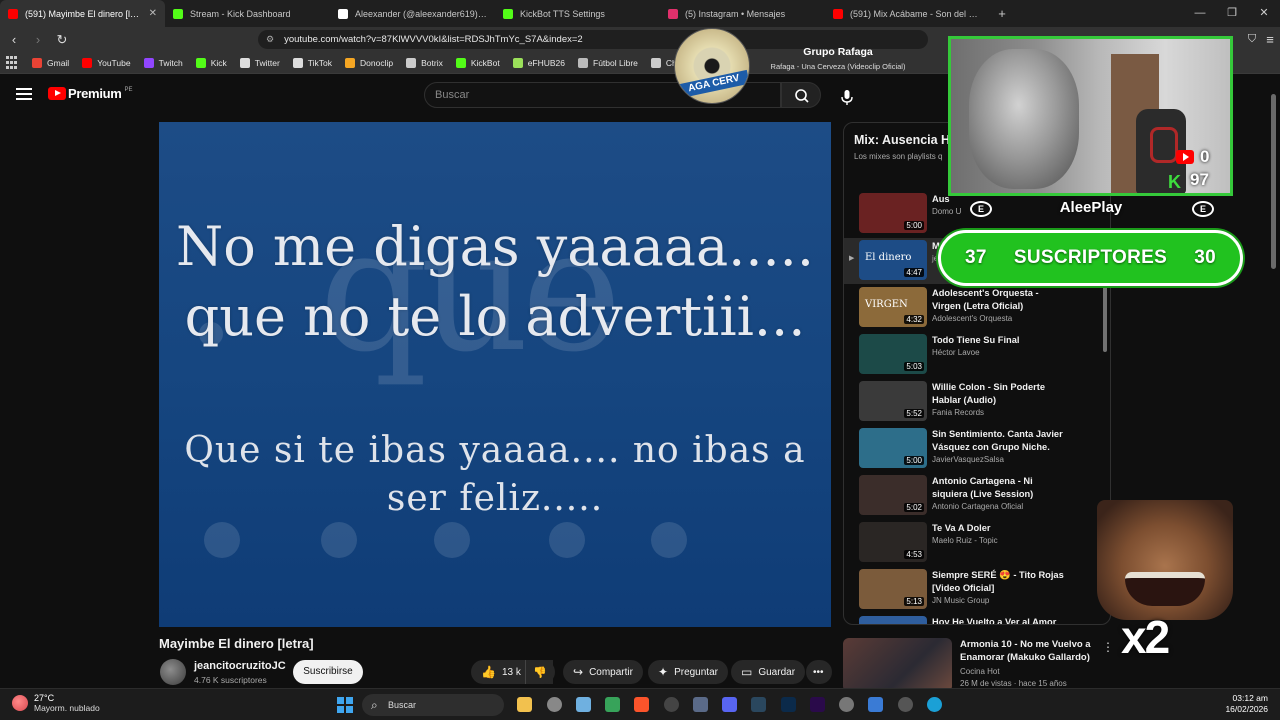 The image size is (1280, 720). I want to click on close-tab-icon: ✕, so click(153, 13).